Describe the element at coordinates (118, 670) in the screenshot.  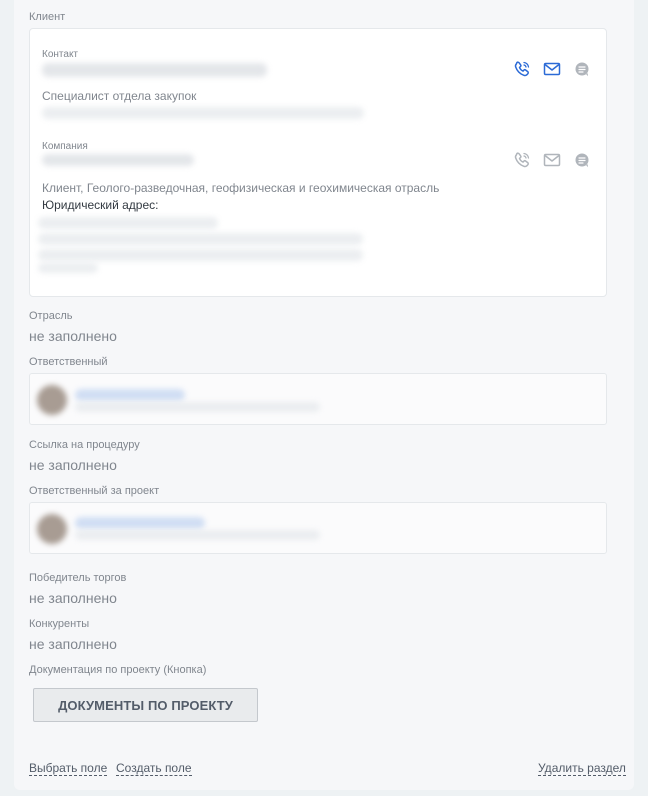
I see `documentation-title: Документация по проекту (Кнопка)` at that location.